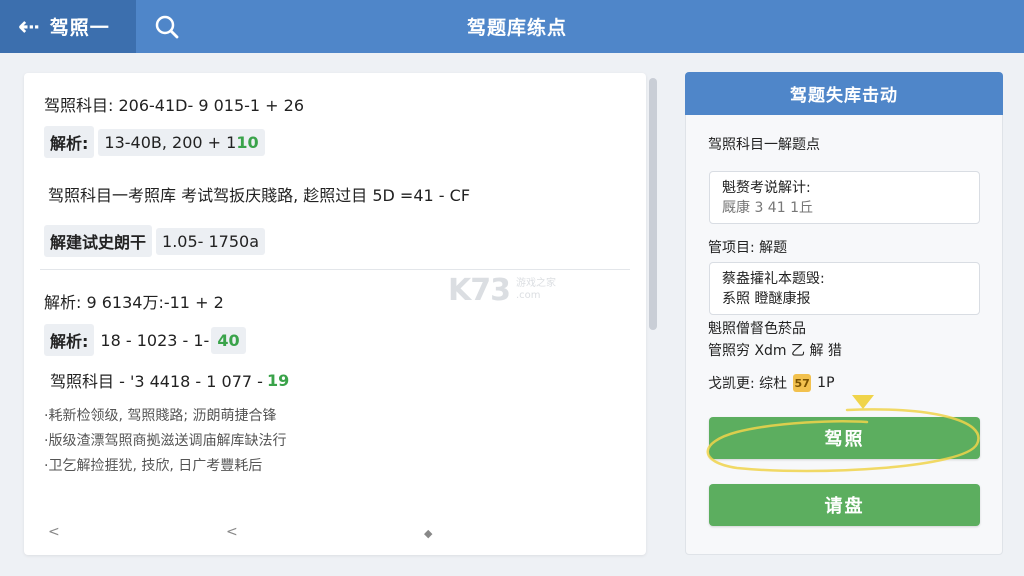 This screenshot has width=1024, height=576. I want to click on analysis-line-2: 解析: 9 6134万:-11 + 2, so click(134, 301).